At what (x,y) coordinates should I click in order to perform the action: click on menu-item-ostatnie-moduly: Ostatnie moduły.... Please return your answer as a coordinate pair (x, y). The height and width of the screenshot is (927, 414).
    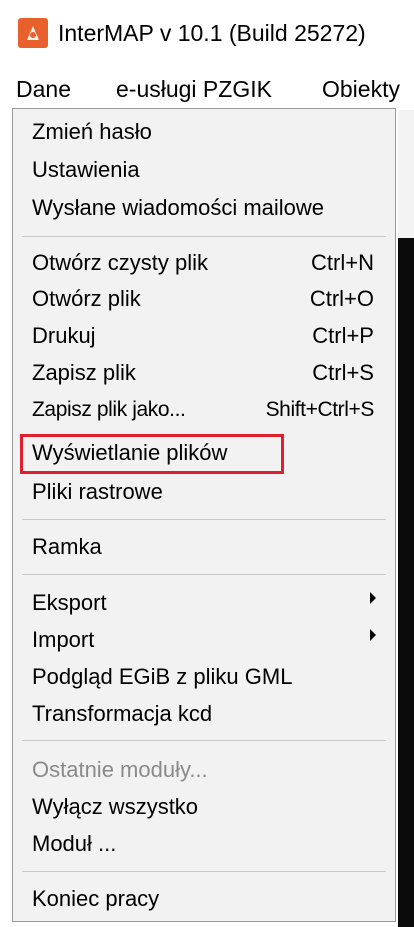
    Looking at the image, I should click on (120, 769).